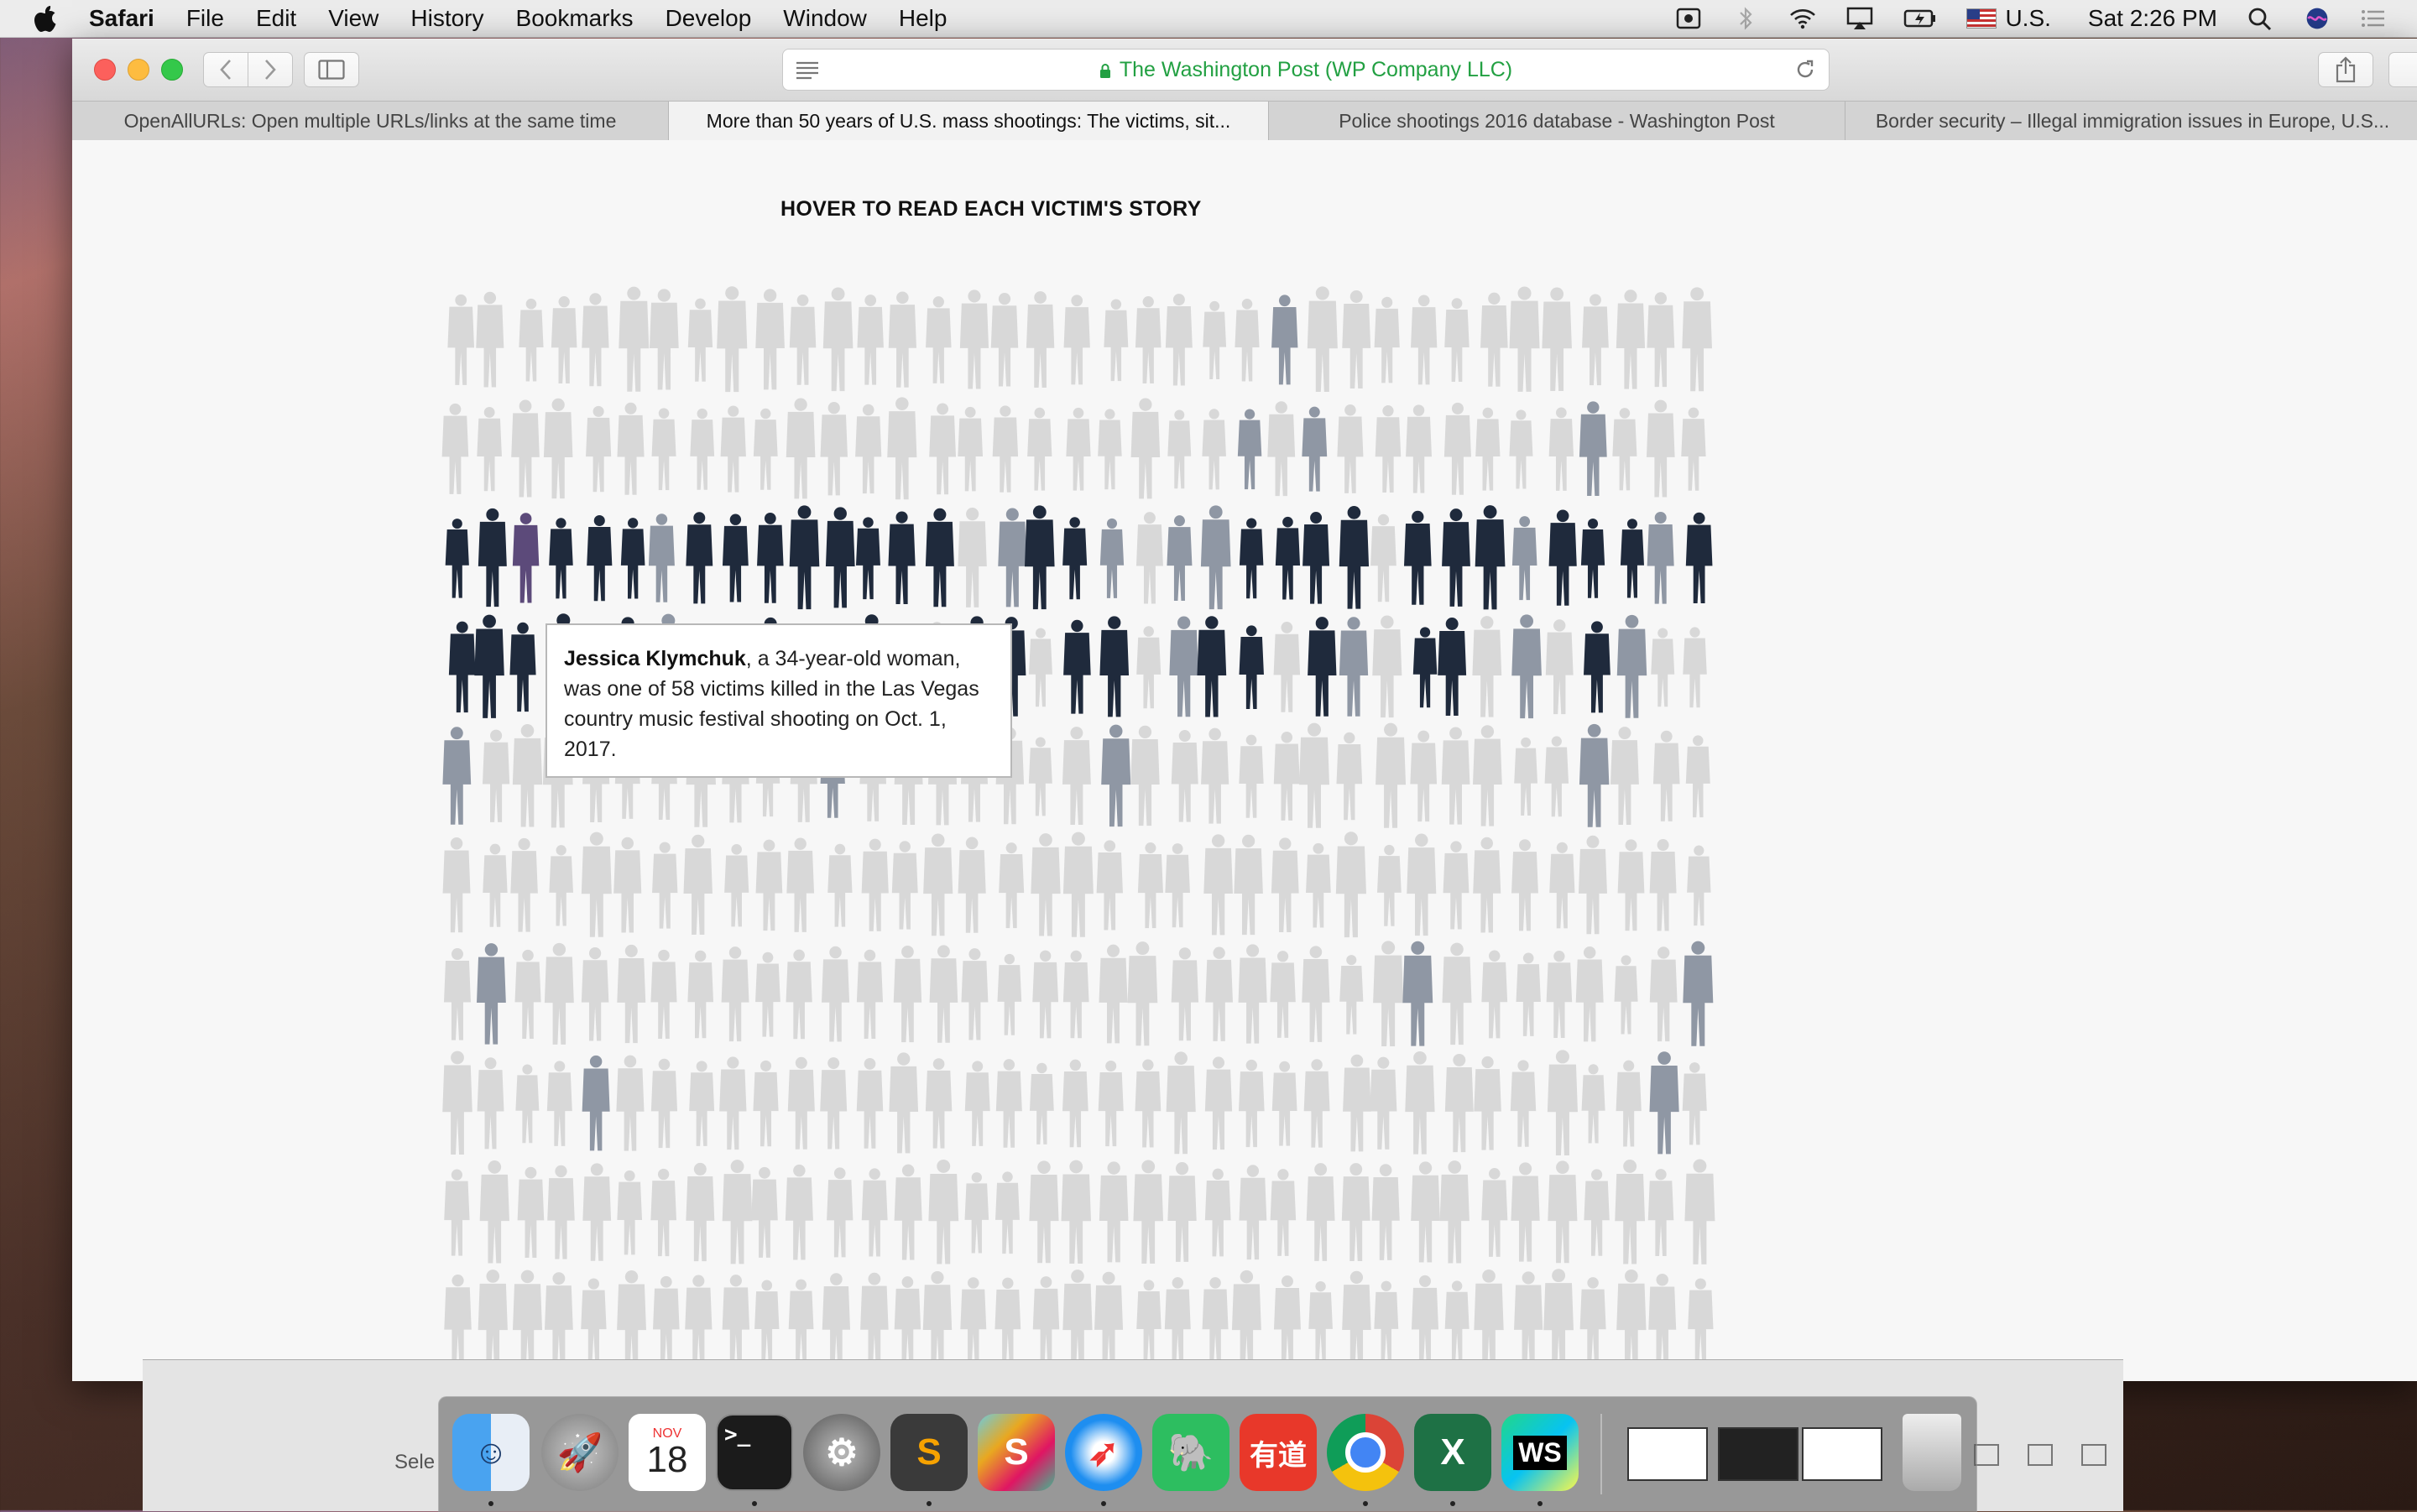 This screenshot has height=1512, width=2417. I want to click on sublime-text-icon: S, so click(929, 1453).